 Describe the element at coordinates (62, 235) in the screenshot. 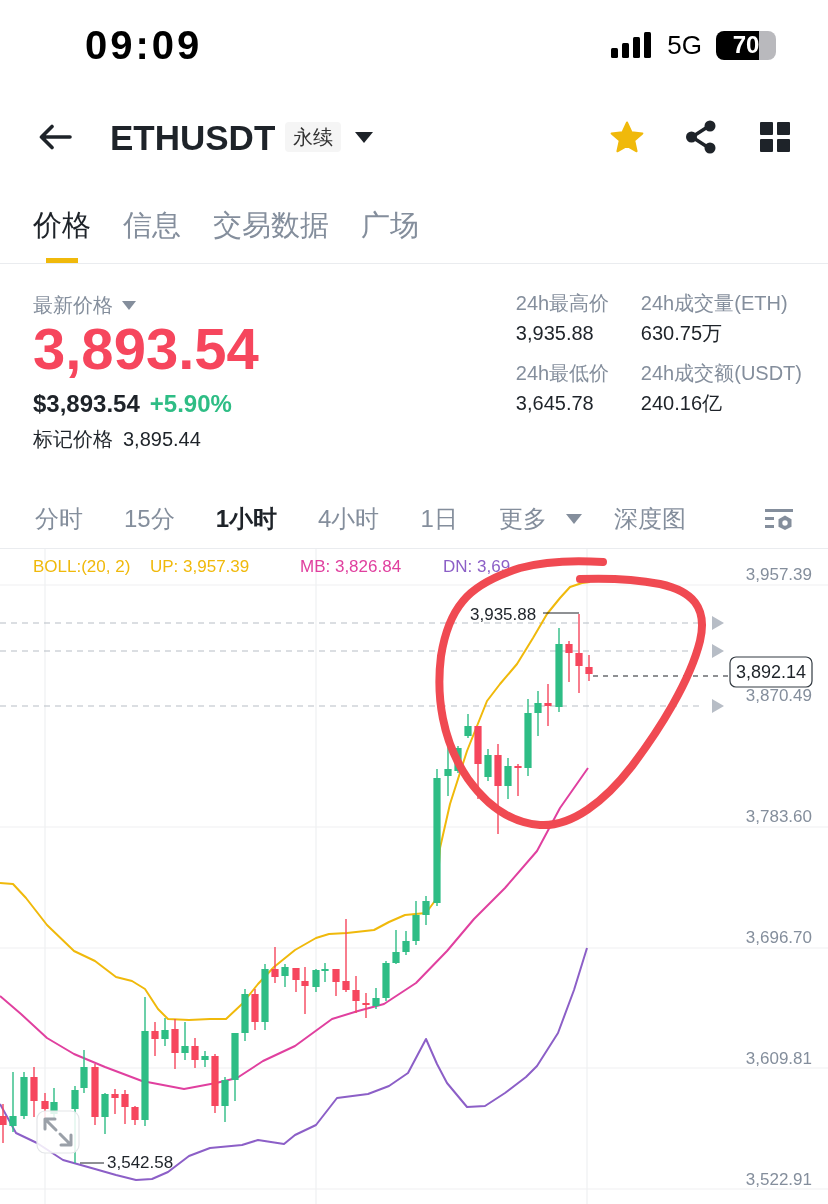

I see `tab: 价格` at that location.